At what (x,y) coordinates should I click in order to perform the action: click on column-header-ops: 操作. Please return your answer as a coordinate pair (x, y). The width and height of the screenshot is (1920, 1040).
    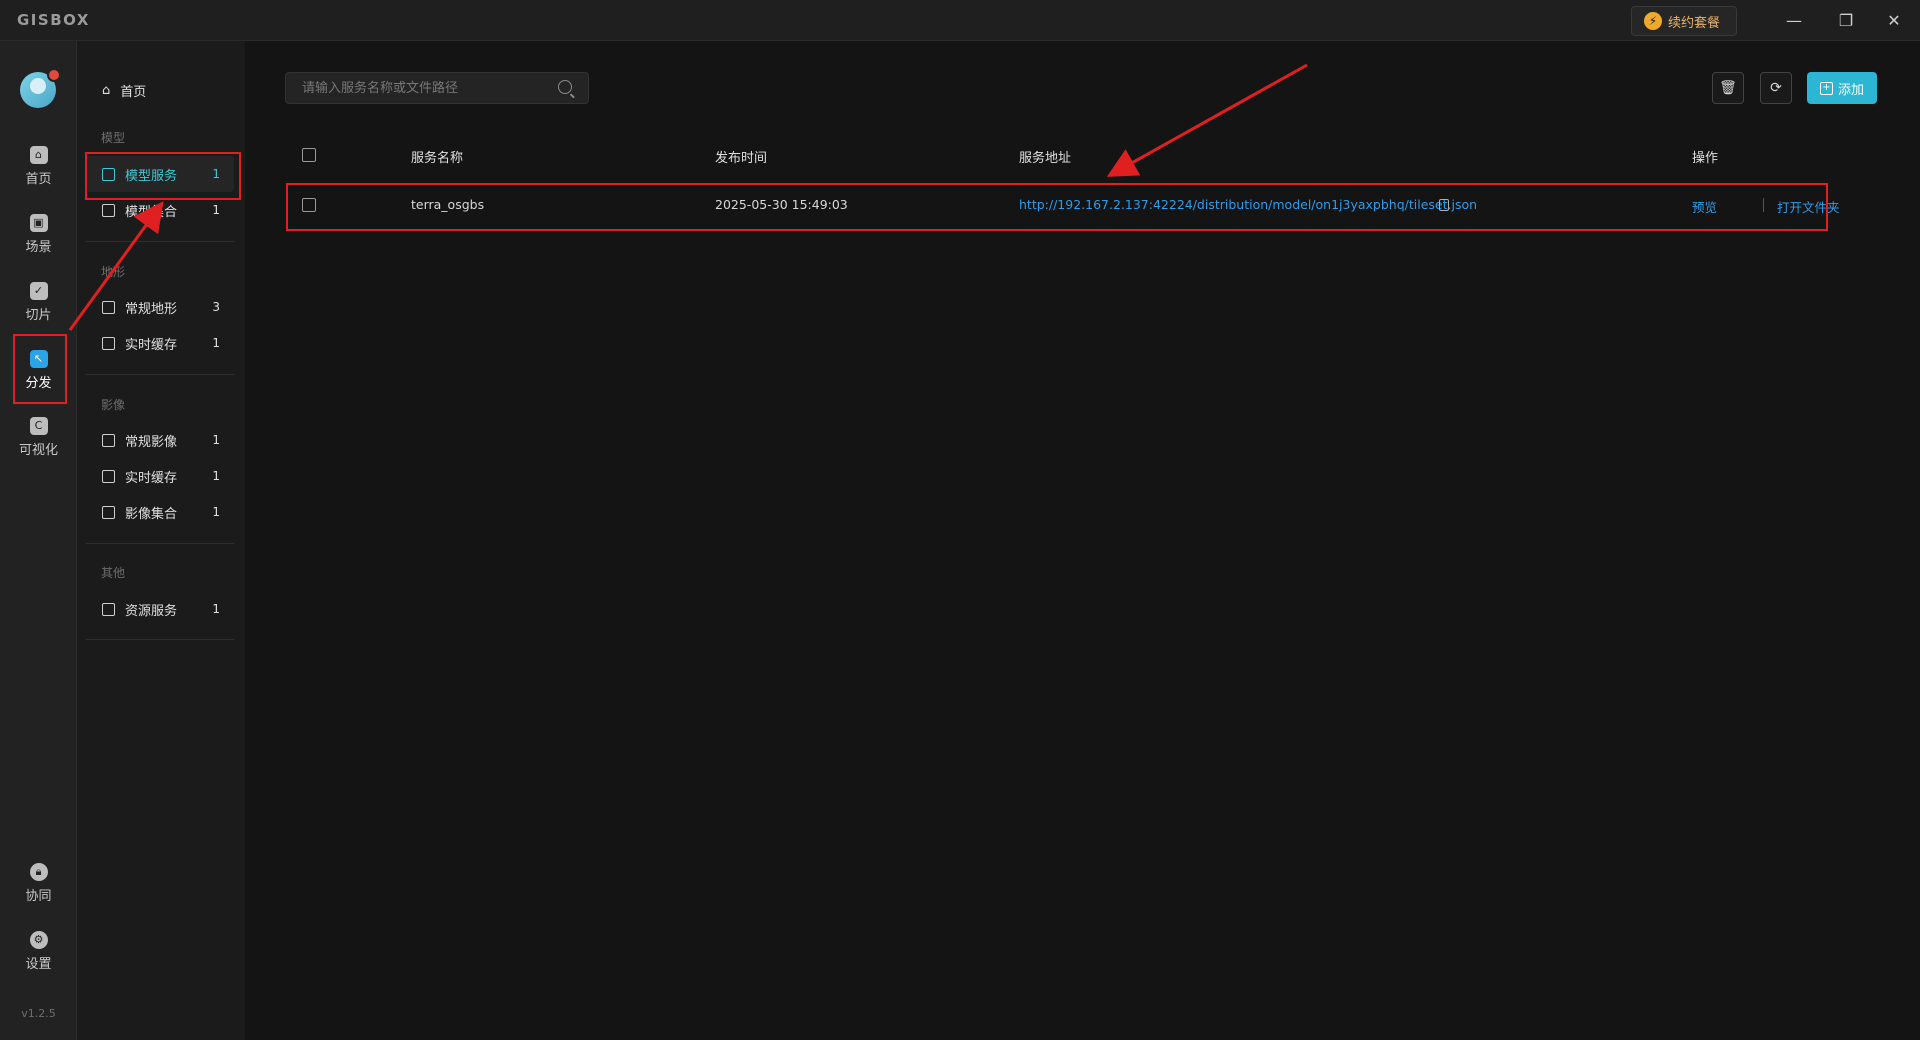
    Looking at the image, I should click on (1705, 158).